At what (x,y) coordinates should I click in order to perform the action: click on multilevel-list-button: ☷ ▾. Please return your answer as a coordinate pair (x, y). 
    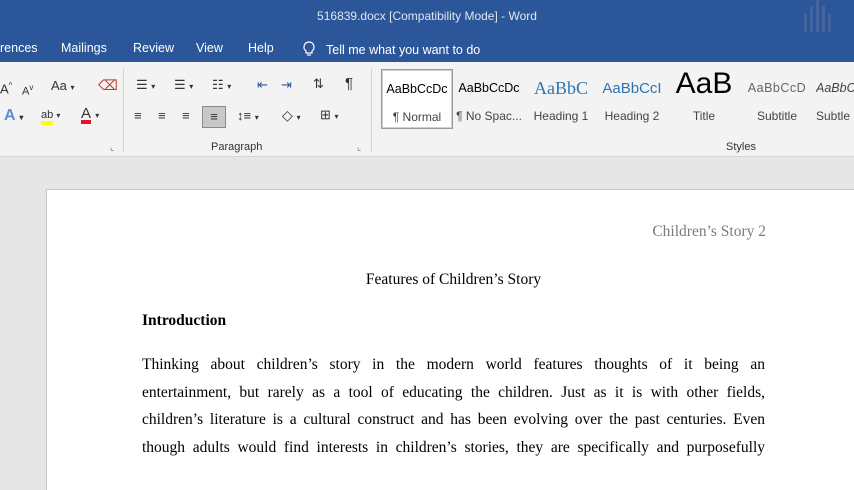
    Looking at the image, I should click on (221, 86).